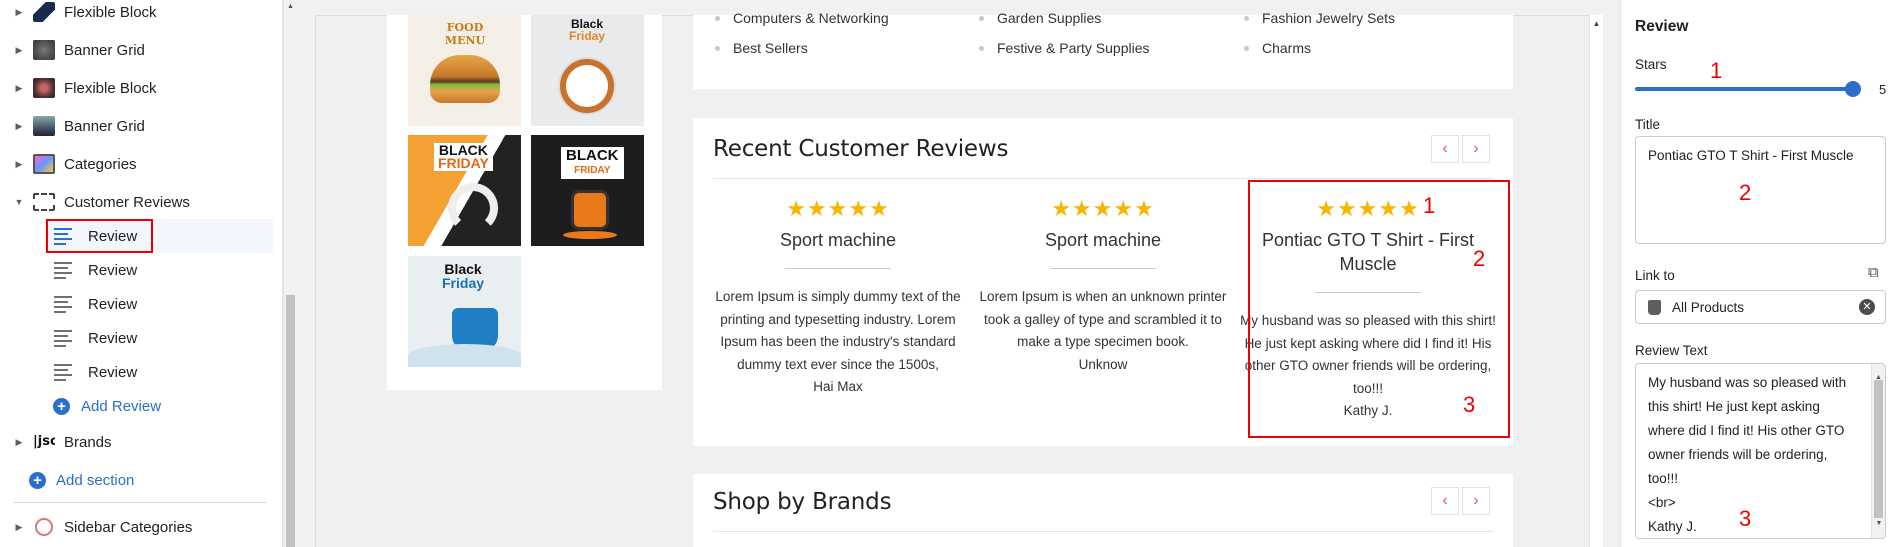  What do you see at coordinates (1655, 275) in the screenshot?
I see `link-label: Link to` at bounding box center [1655, 275].